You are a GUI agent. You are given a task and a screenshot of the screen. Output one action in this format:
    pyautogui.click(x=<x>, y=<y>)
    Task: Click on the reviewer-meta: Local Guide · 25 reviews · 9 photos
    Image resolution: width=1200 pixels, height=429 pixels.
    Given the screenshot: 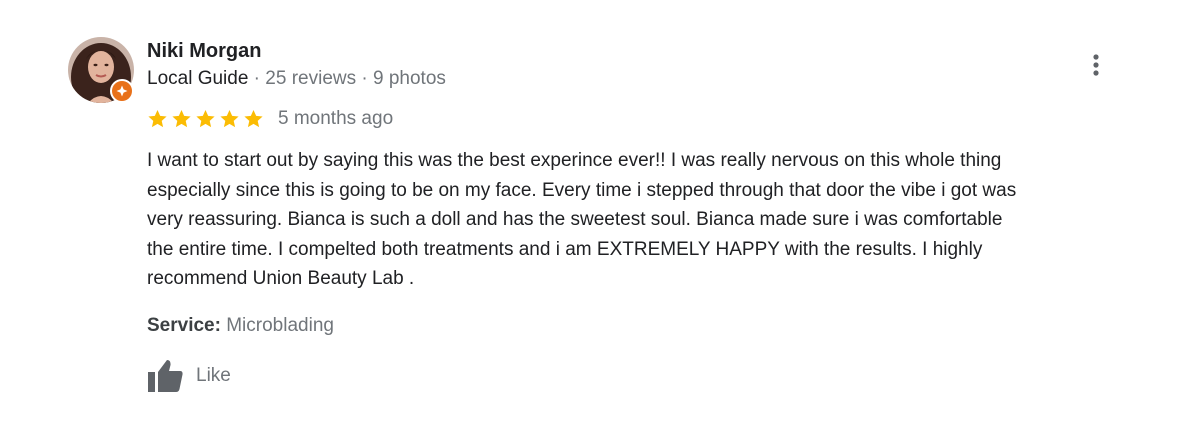 What is the action you would take?
    pyautogui.click(x=296, y=79)
    